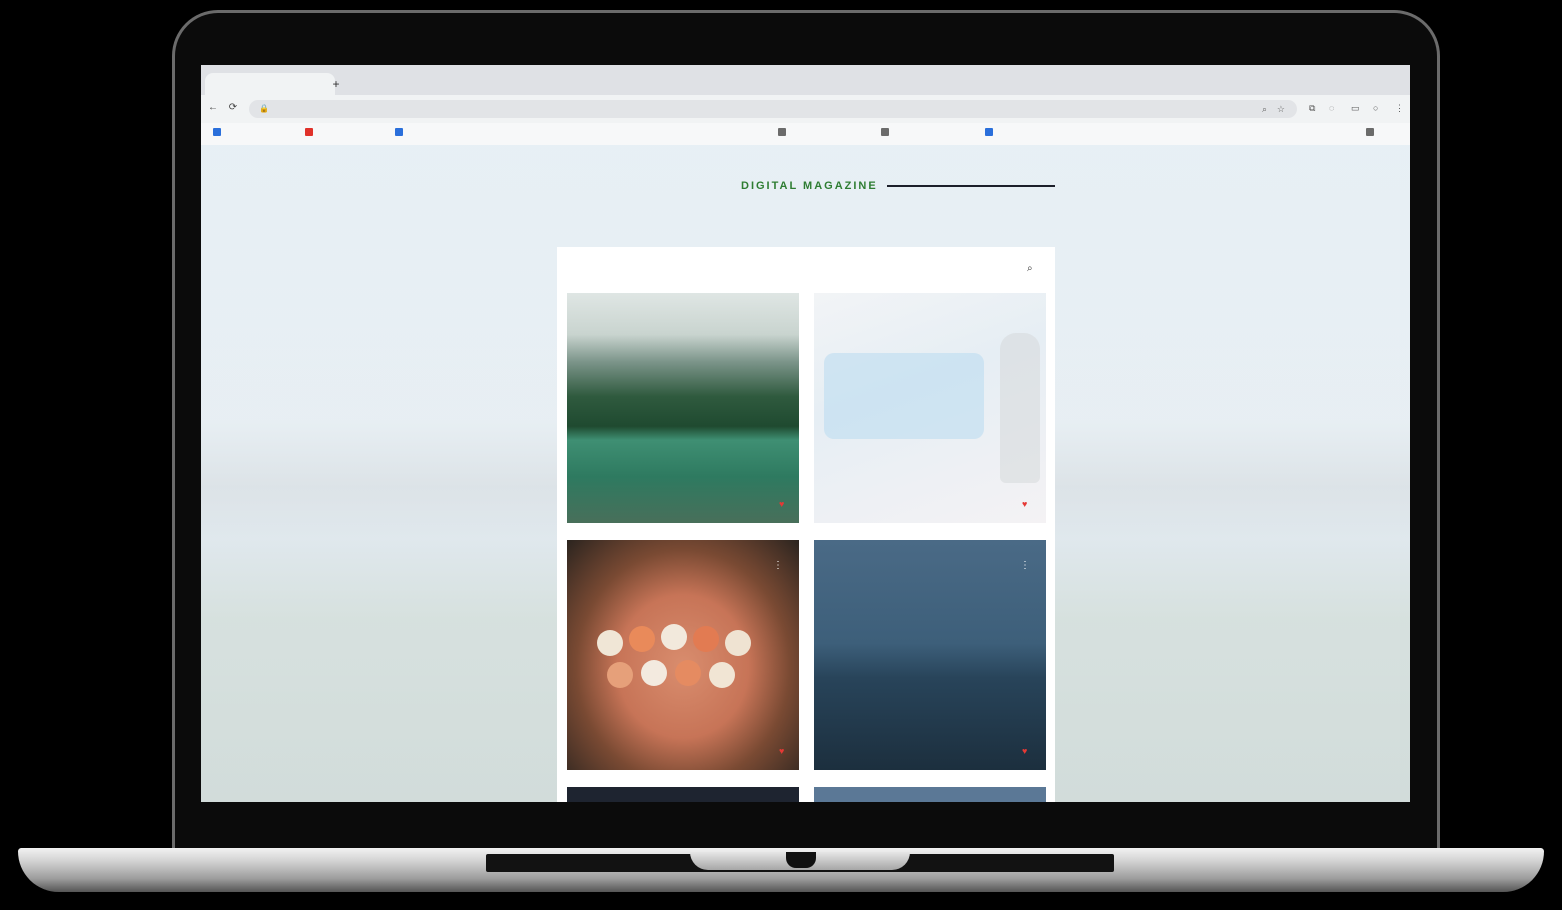 This screenshot has width=1562, height=910. What do you see at coordinates (1312, 108) in the screenshot?
I see `extension-icon: ⧉` at bounding box center [1312, 108].